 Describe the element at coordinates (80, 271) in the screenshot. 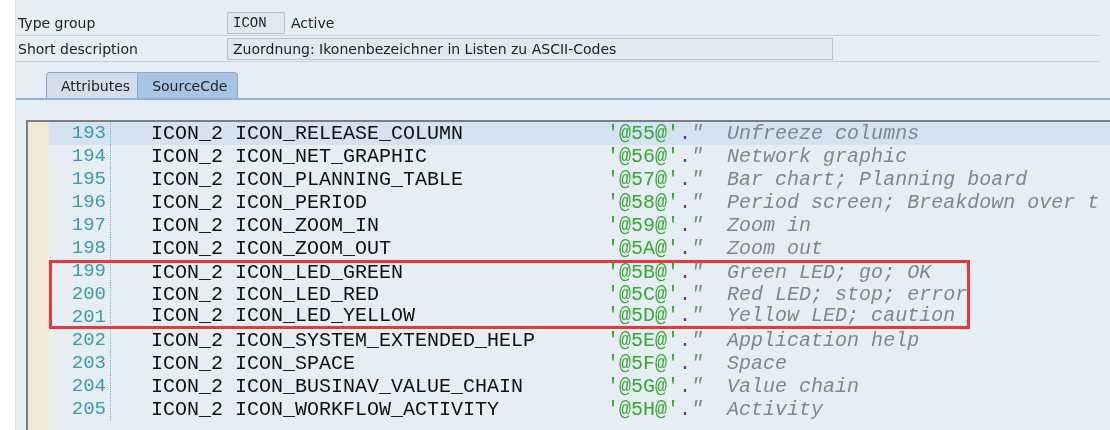

I see `line-number: 199` at that location.